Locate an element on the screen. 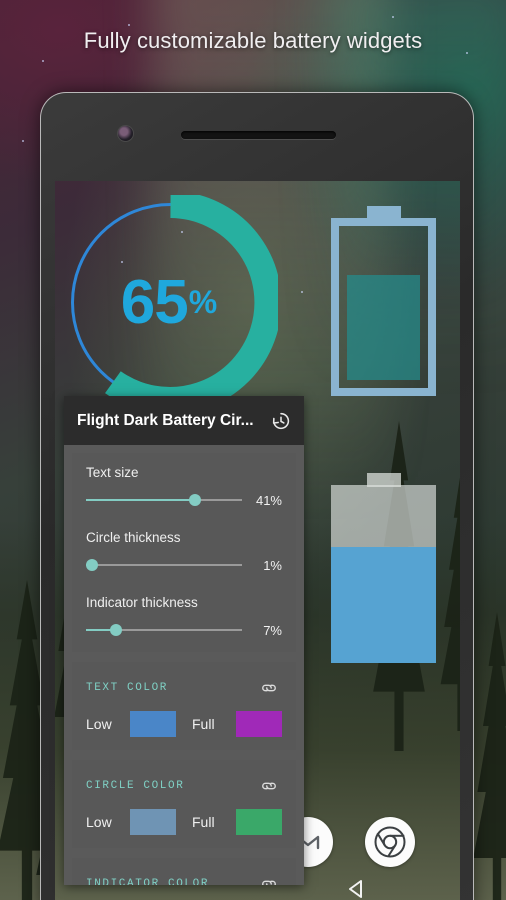 This screenshot has width=506, height=900. section-title: INDICATOR COLOR is located at coordinates (148, 881).